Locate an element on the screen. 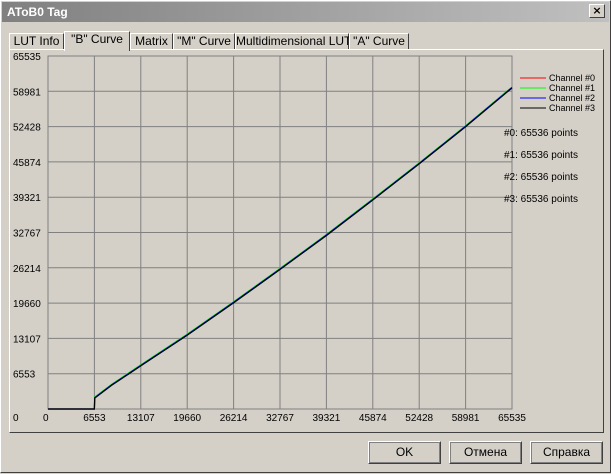  close-button: × is located at coordinates (597, 11).